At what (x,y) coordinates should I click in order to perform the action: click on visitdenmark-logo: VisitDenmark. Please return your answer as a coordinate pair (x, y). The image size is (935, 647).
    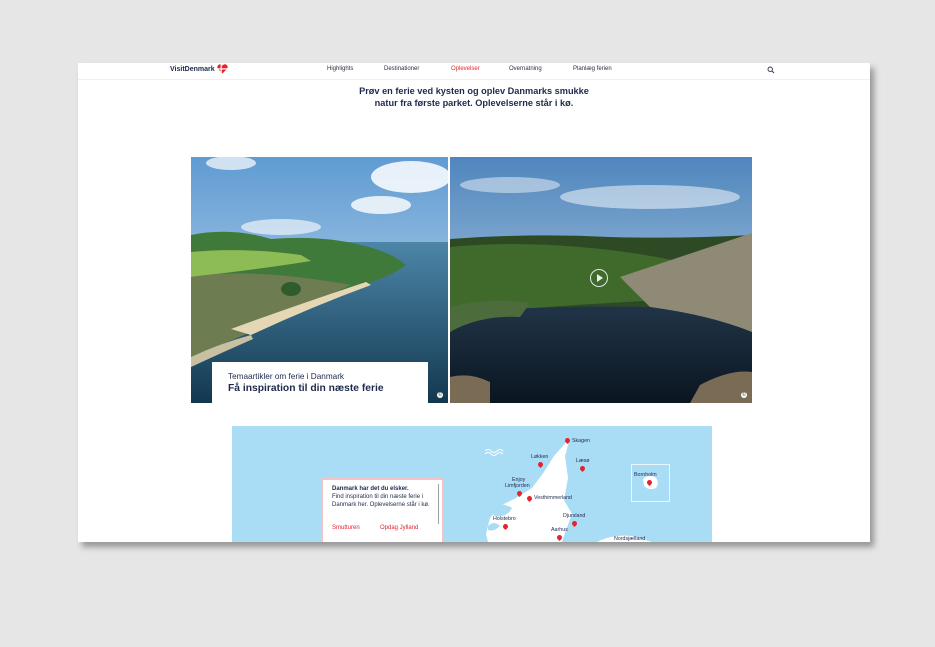
    Looking at the image, I should click on (199, 69).